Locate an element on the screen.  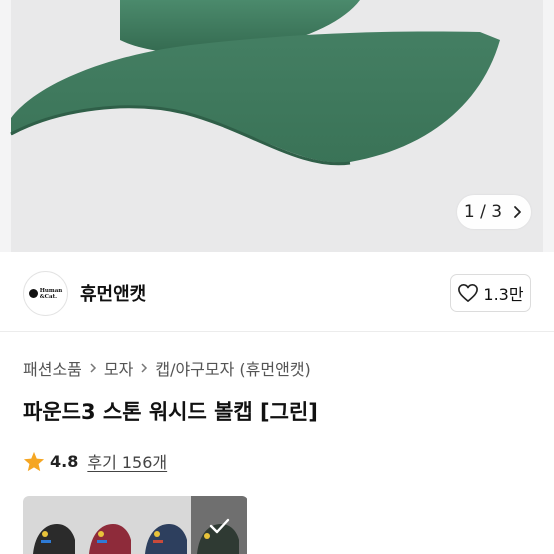
breadcrumb-item-fashion-accessories: 패션소품 is located at coordinates (52, 368).